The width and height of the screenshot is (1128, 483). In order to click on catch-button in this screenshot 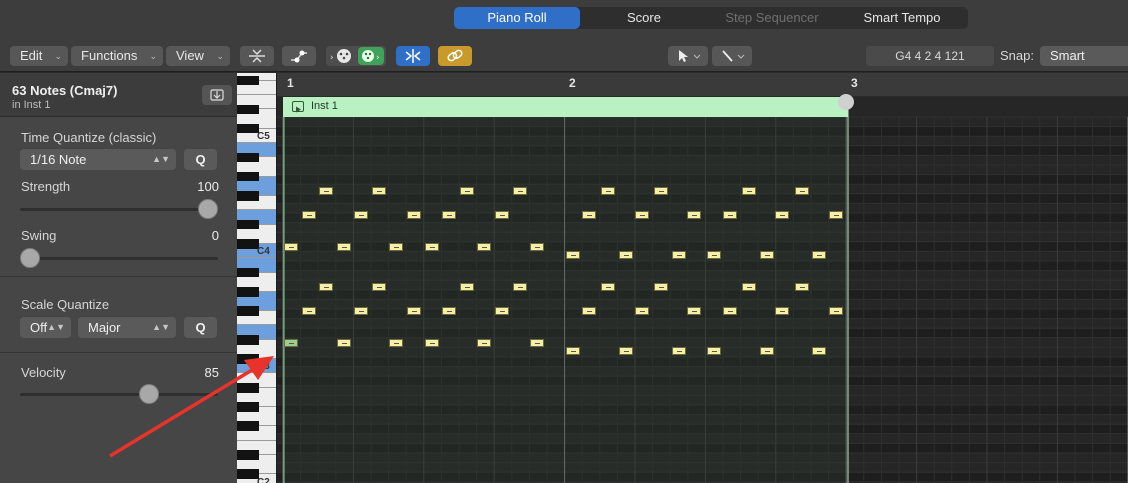, I will do `click(413, 56)`.